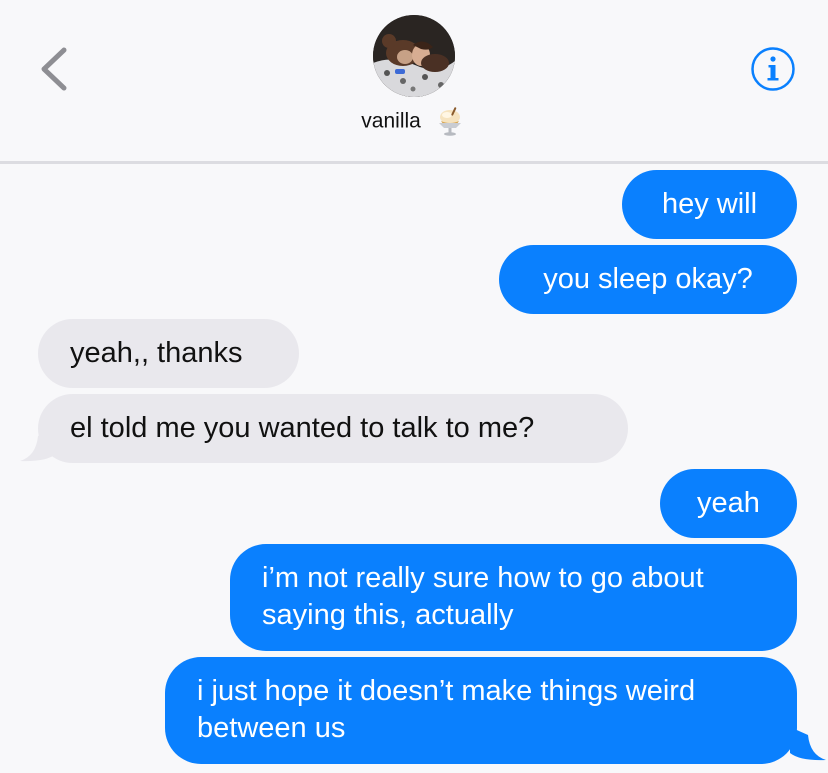 The height and width of the screenshot is (773, 828). I want to click on contact-avatar, so click(414, 56).